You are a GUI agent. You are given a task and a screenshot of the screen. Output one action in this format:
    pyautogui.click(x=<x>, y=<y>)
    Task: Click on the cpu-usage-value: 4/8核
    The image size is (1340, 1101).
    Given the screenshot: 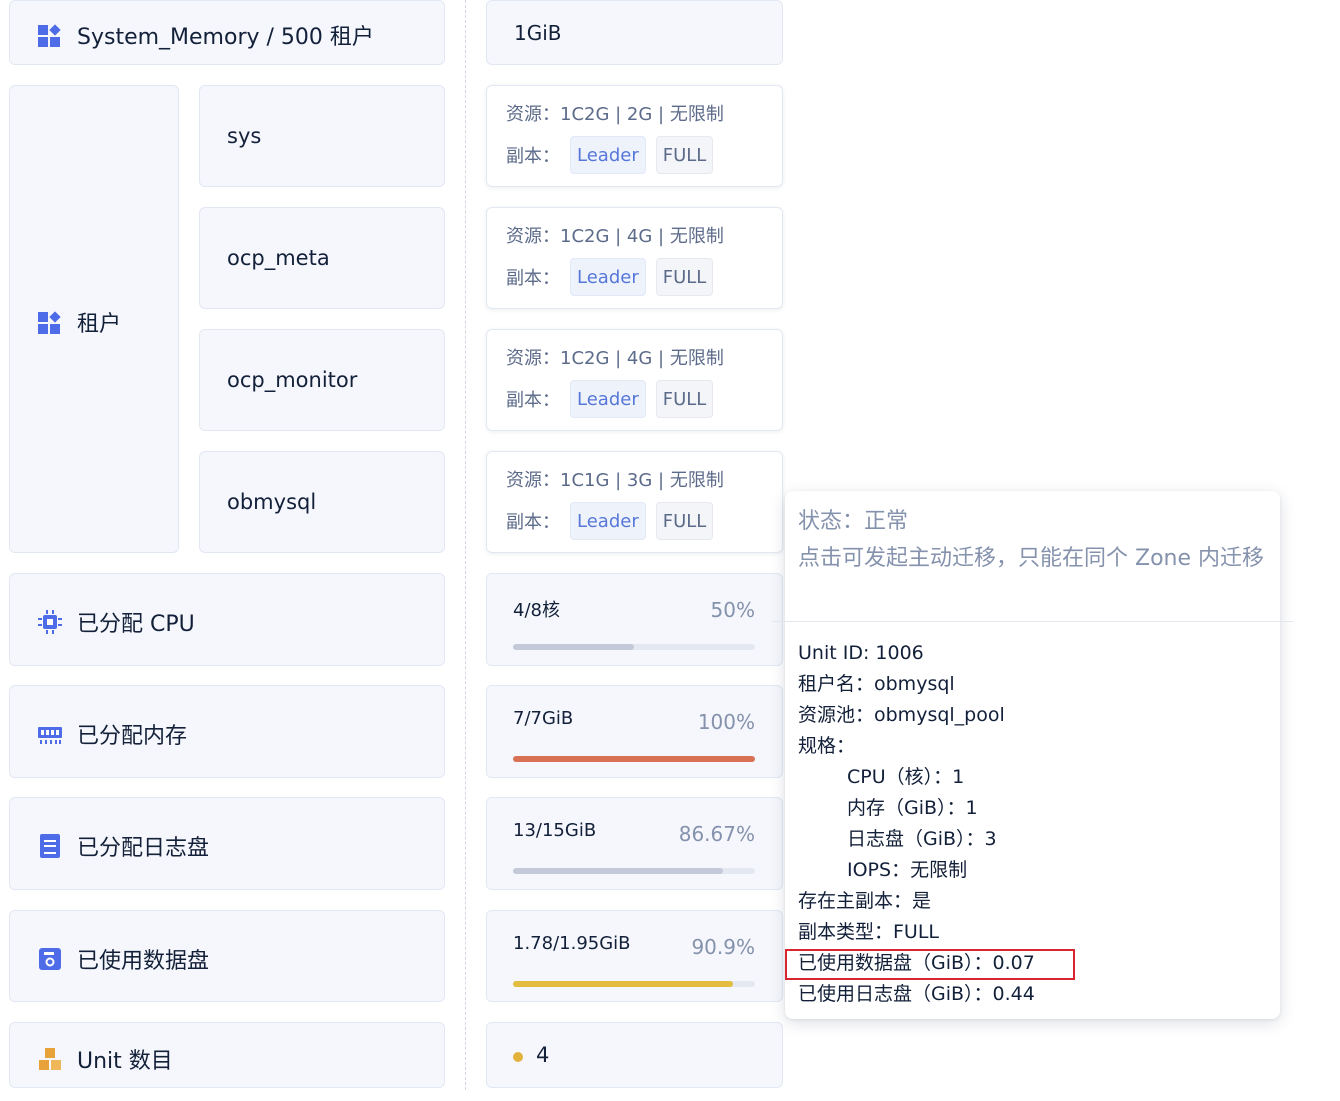 What is the action you would take?
    pyautogui.click(x=536, y=610)
    